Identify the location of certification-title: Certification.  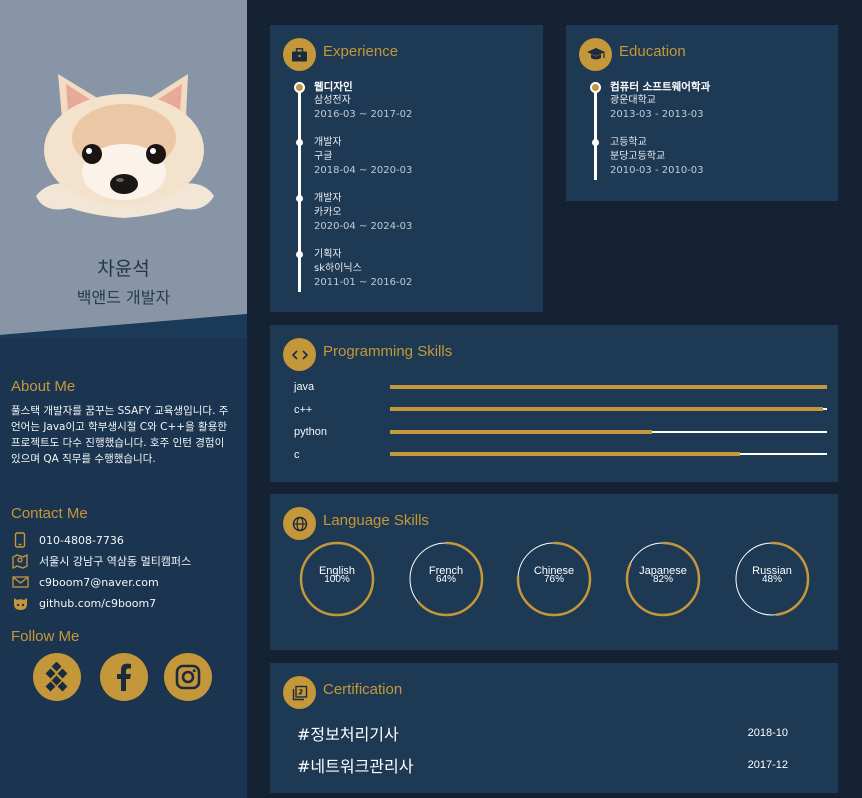
(363, 689).